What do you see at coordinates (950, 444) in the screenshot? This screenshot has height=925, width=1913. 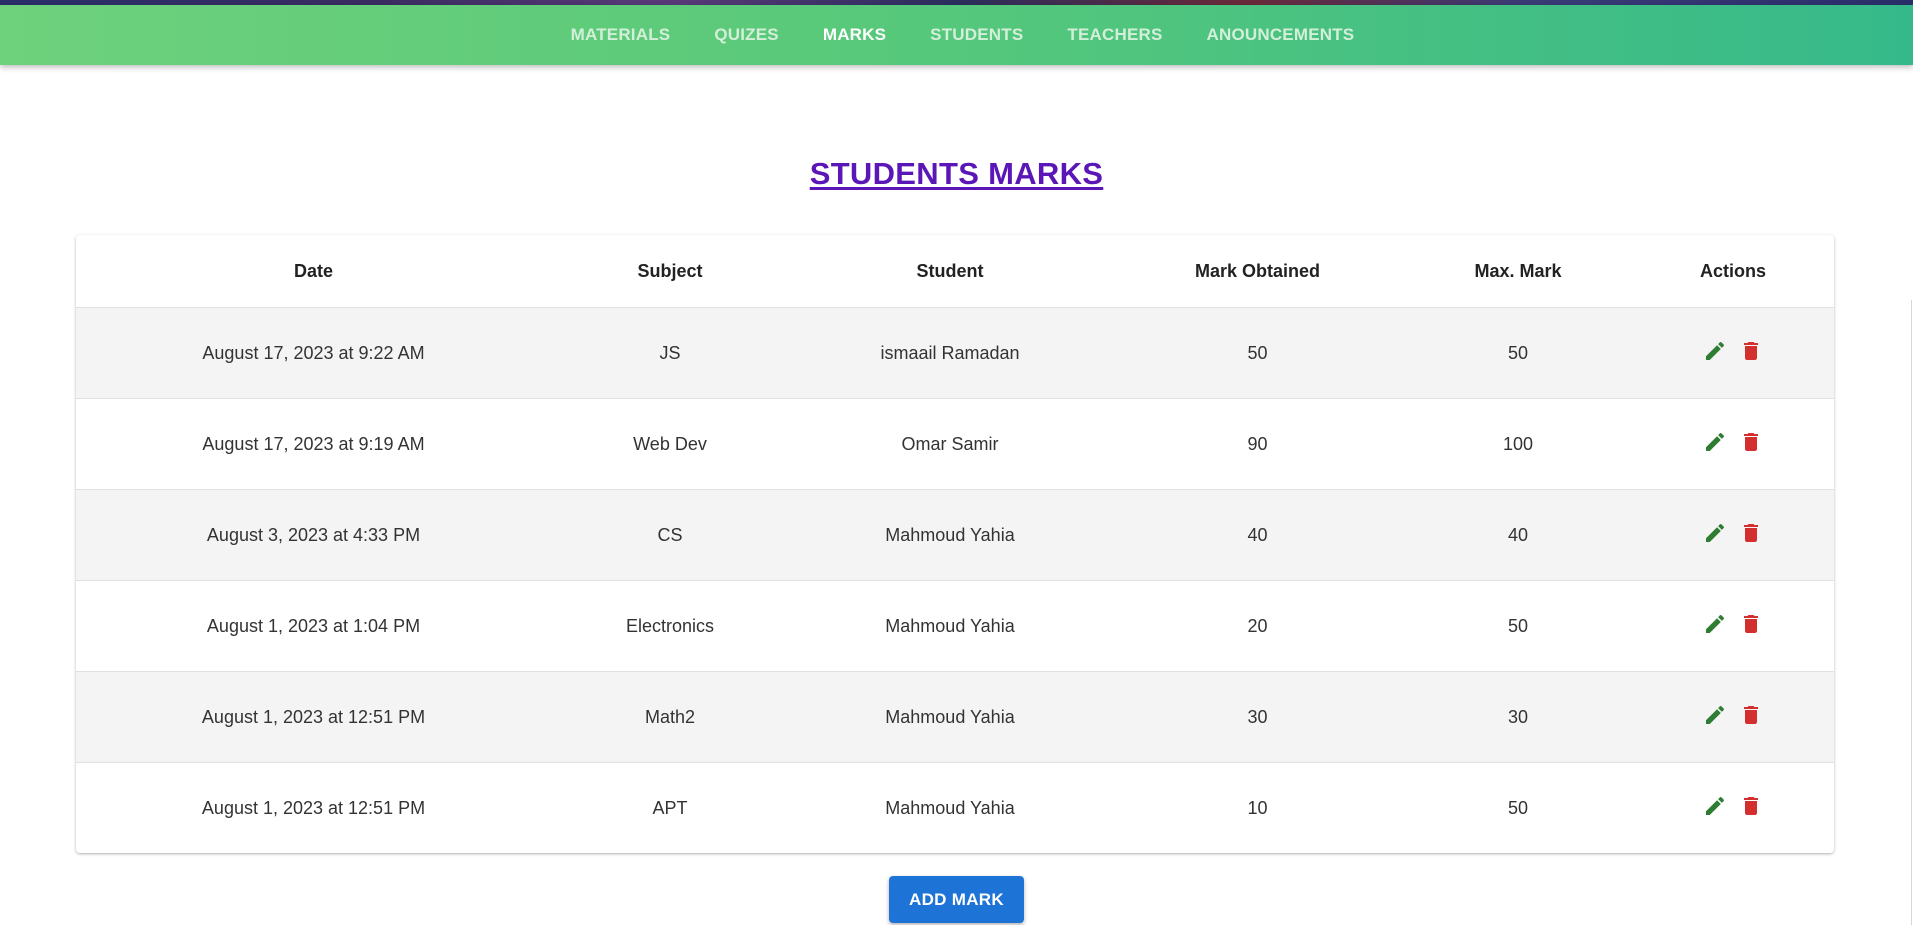 I see `cell-student: Omar Samir` at bounding box center [950, 444].